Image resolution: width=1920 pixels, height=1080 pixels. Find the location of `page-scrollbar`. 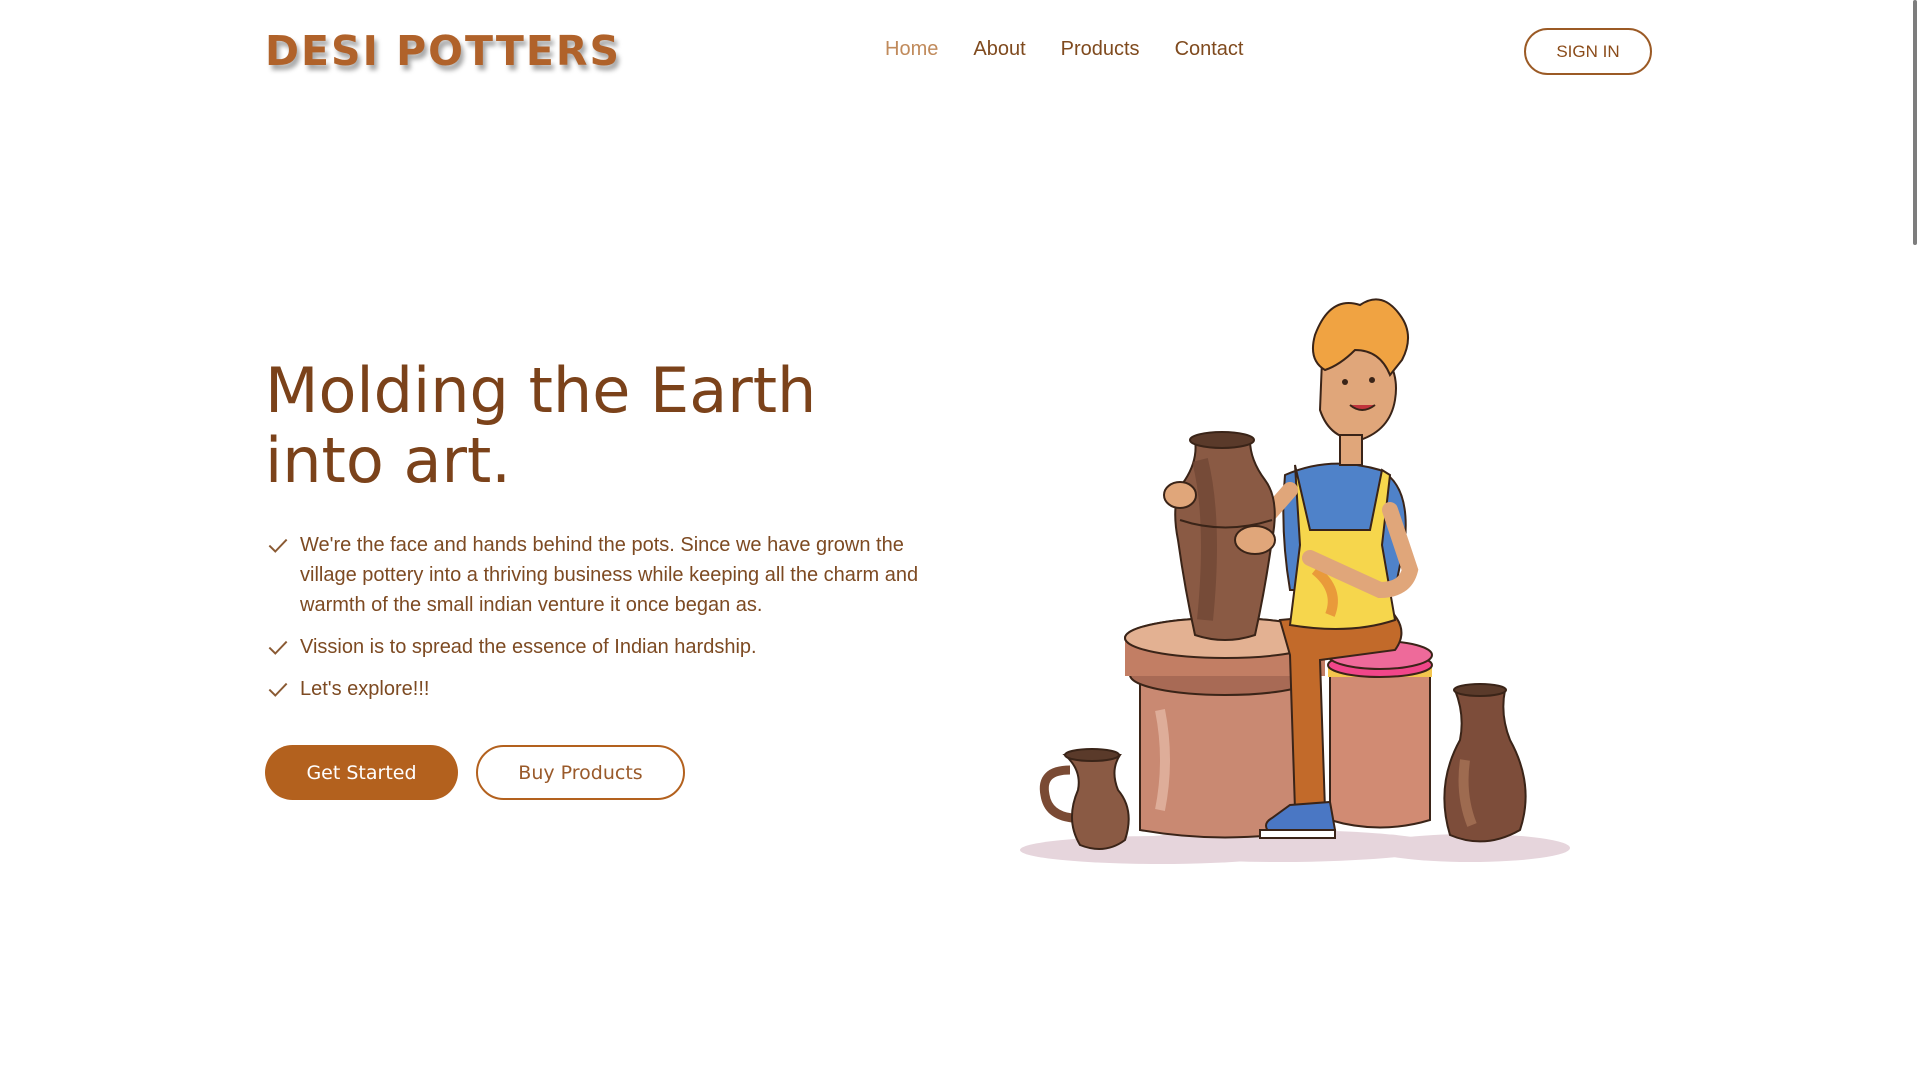

page-scrollbar is located at coordinates (1913, 540).